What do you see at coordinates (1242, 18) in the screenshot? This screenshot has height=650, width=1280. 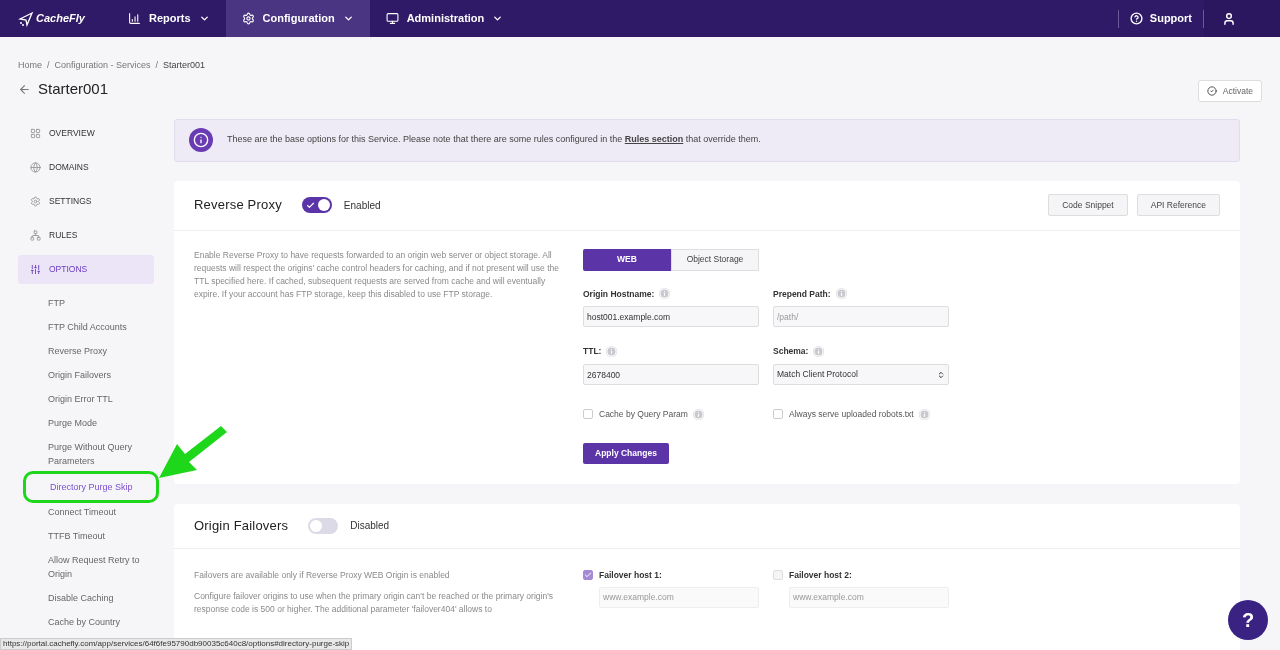 I see `user-menu-button` at bounding box center [1242, 18].